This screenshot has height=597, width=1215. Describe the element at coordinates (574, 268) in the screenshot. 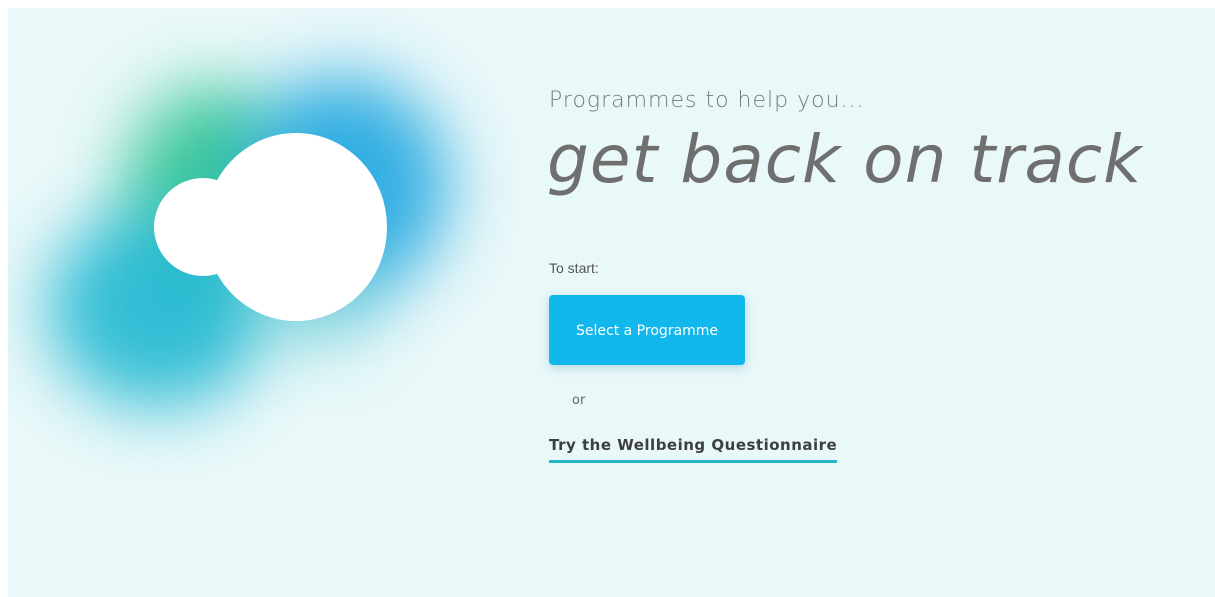

I see `start-label: To start:` at that location.